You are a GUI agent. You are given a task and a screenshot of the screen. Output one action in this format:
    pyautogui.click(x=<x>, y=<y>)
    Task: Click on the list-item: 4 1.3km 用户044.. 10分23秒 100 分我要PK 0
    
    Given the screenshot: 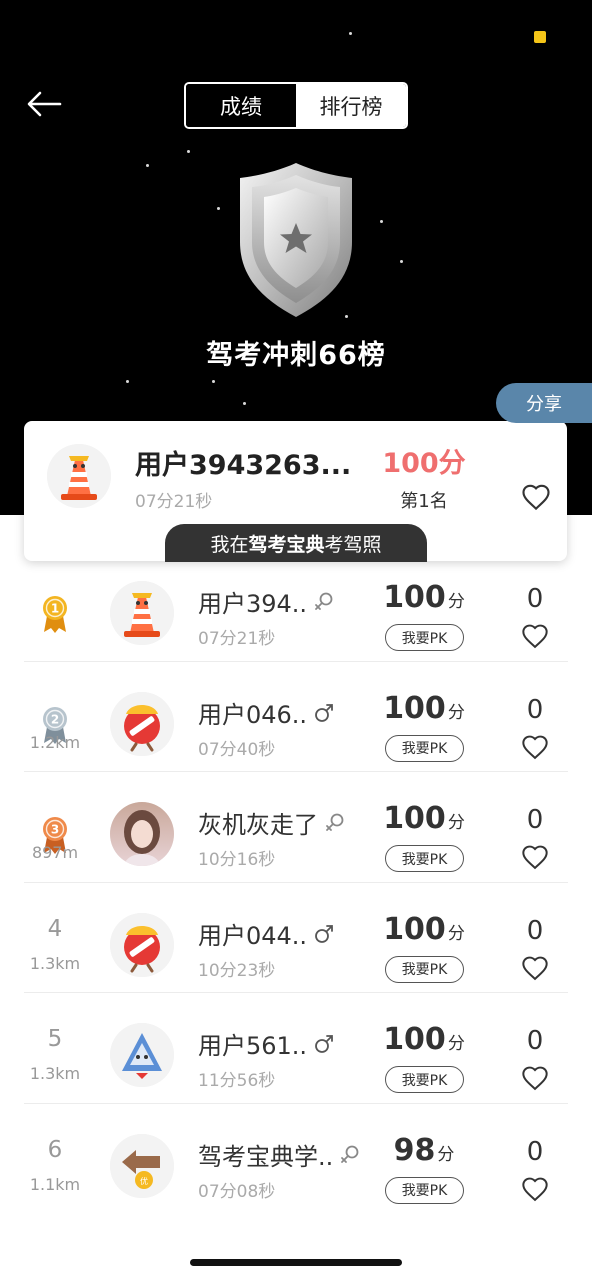 What is the action you would take?
    pyautogui.click(x=296, y=937)
    